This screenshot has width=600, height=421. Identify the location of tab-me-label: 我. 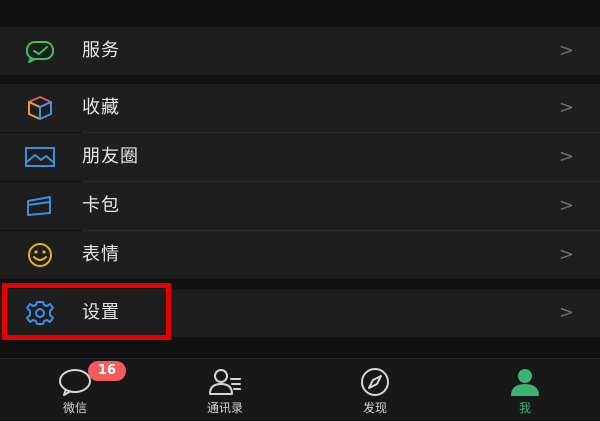
(524, 408).